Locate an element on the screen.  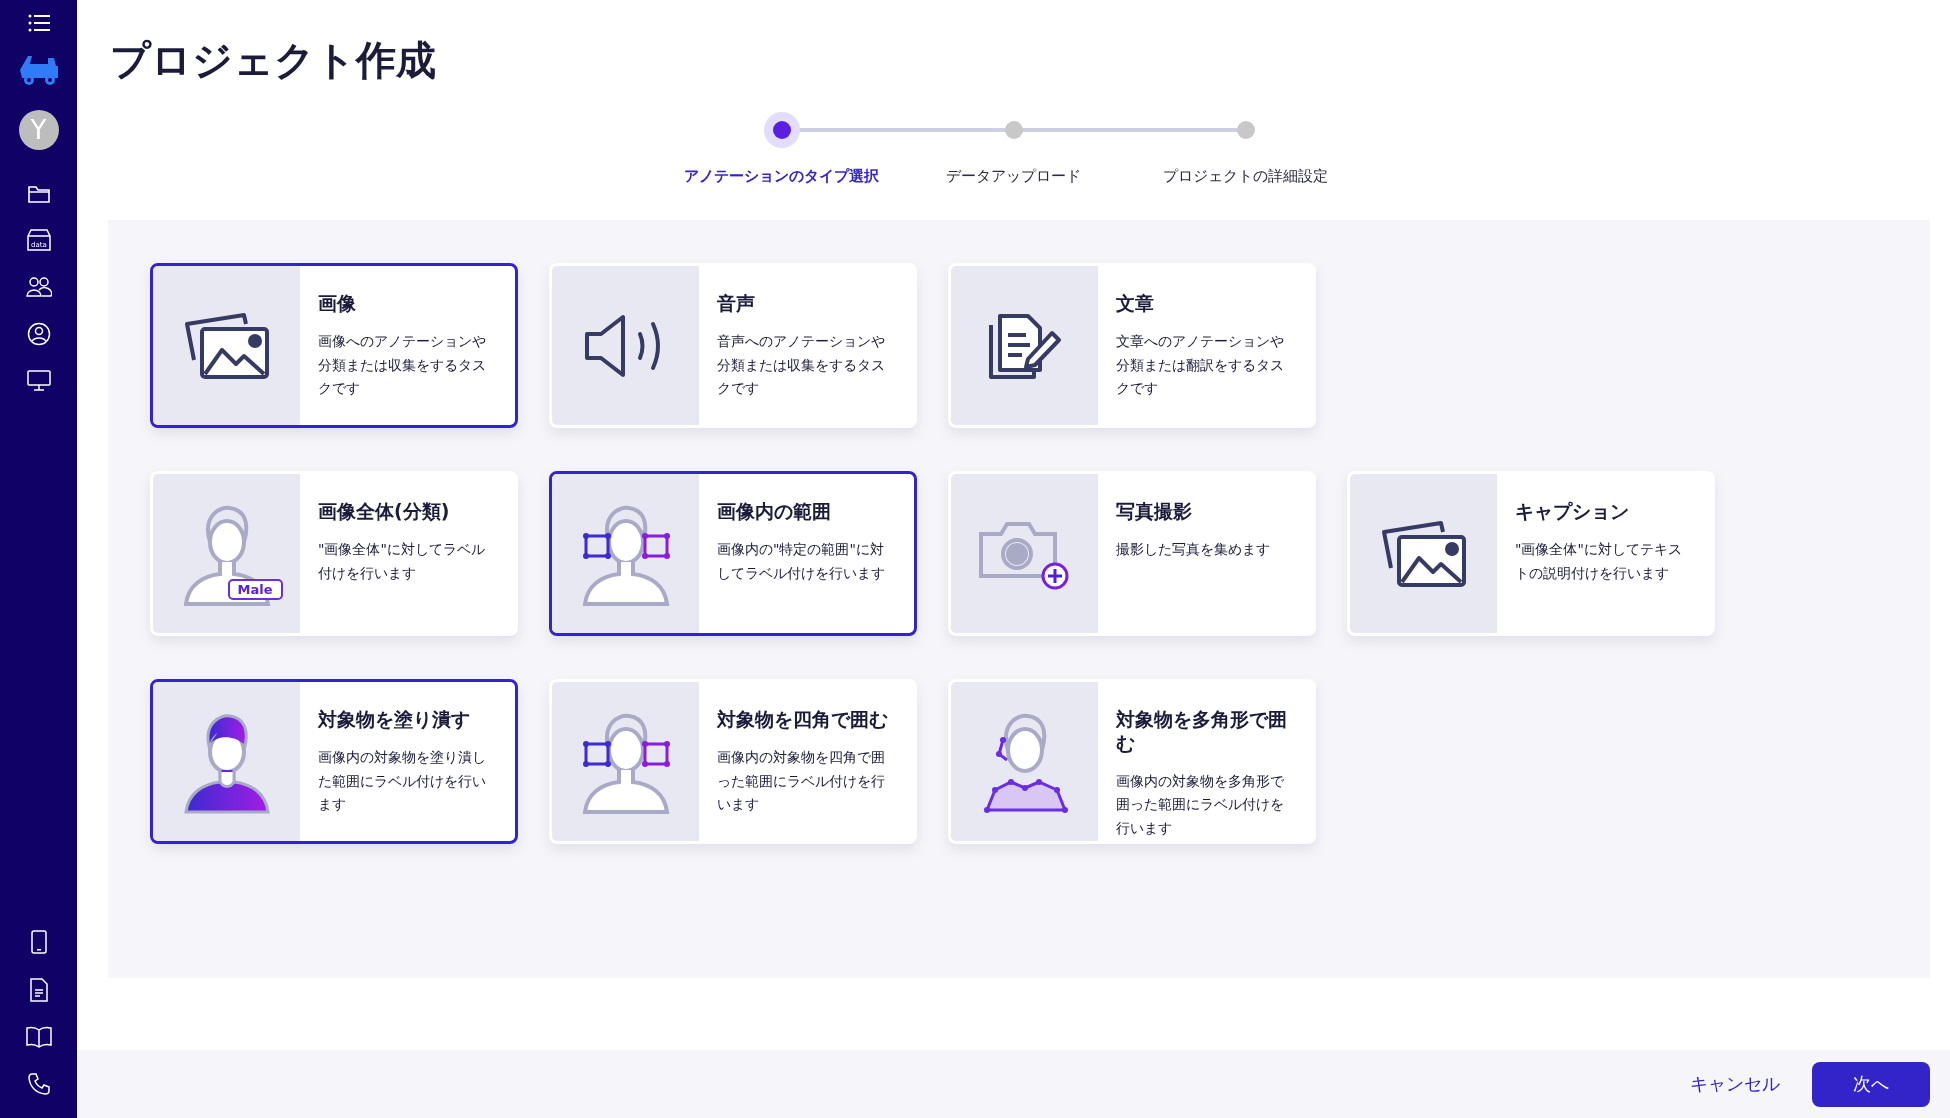
annotation-type-card: 対象物を多角形で囲む 画像内の対象物を多角形で囲った範囲にラベル付けを行います is located at coordinates (1132, 761).